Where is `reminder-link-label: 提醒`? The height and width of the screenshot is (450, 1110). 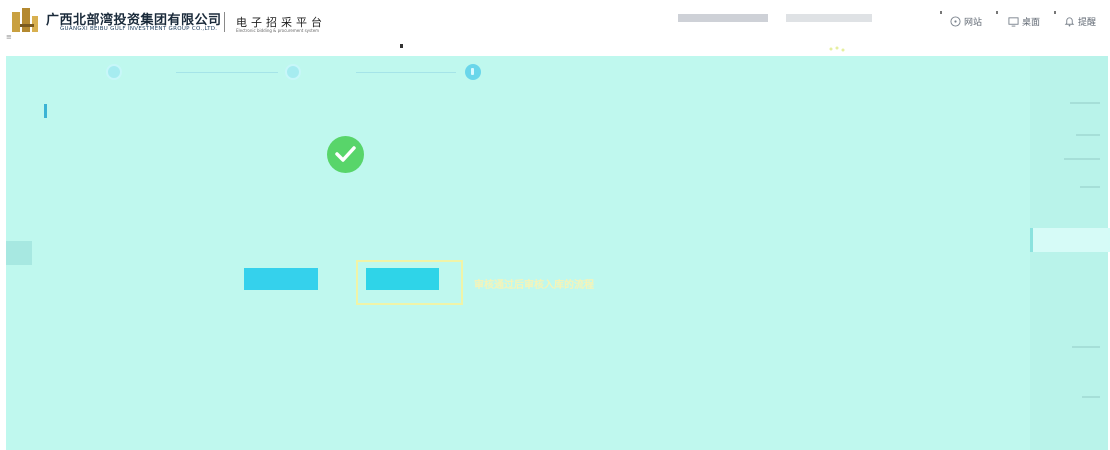 reminder-link-label: 提醒 is located at coordinates (1087, 22).